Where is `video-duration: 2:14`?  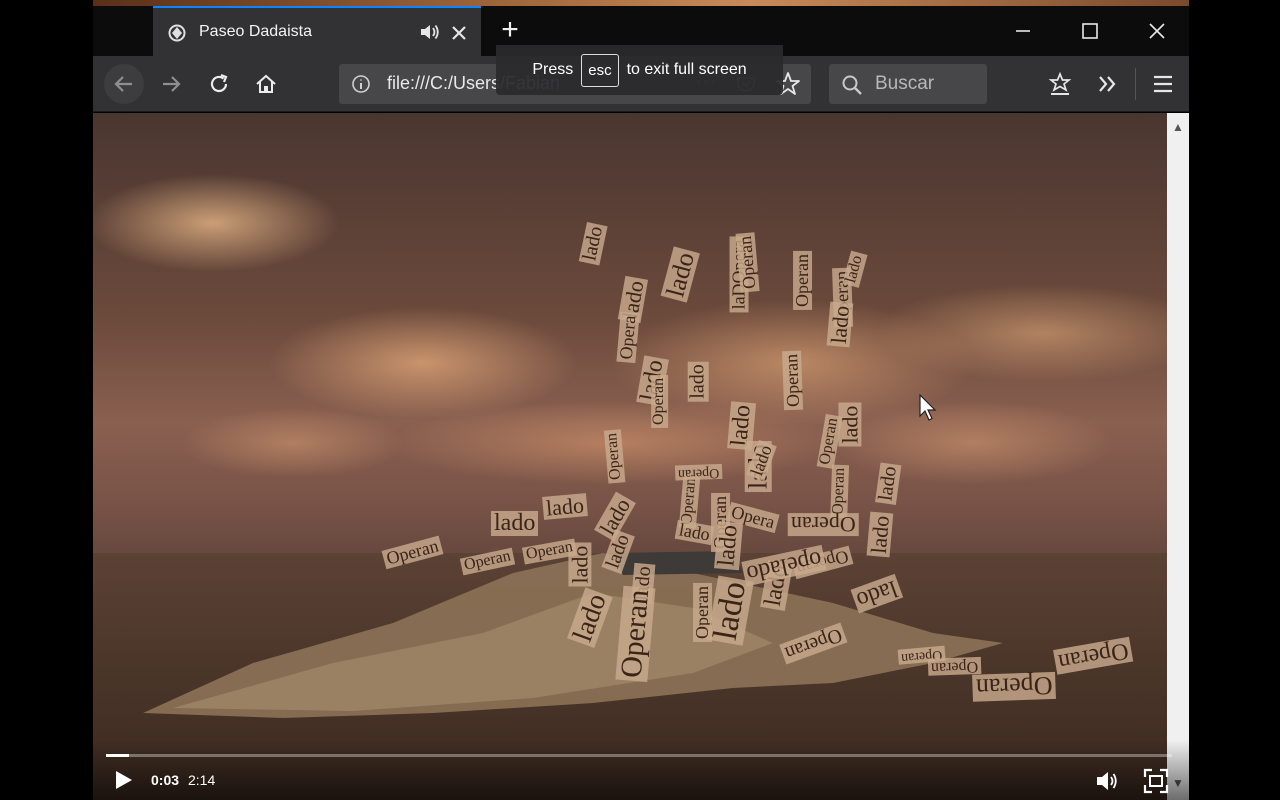 video-duration: 2:14 is located at coordinates (202, 780).